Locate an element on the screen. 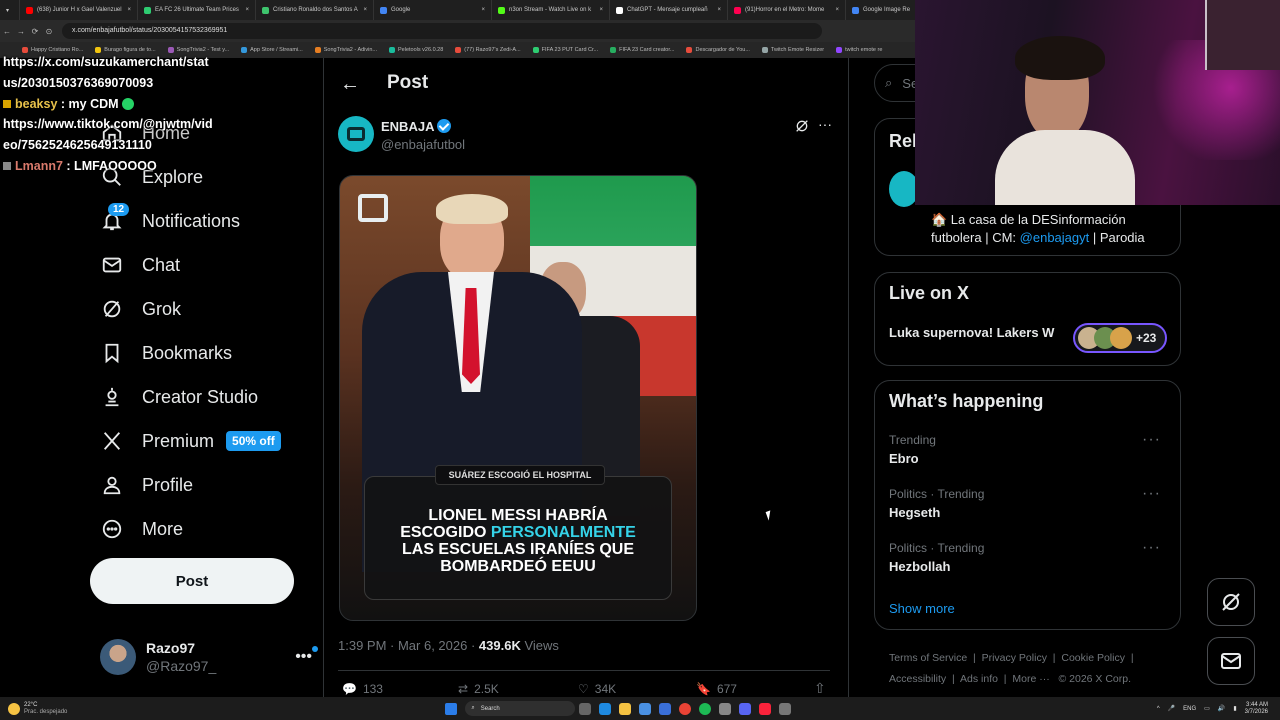 This screenshot has height=720, width=1280. chrome-icon is located at coordinates (685, 708).